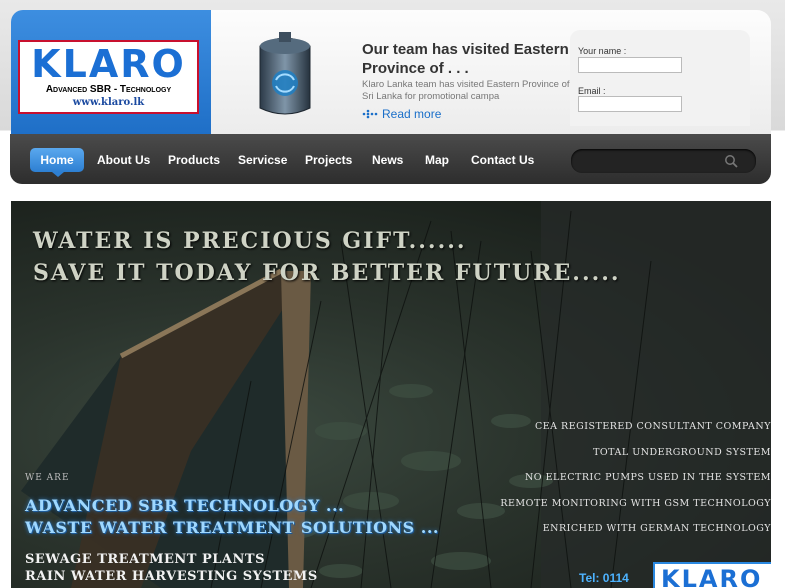 The image size is (785, 588). I want to click on feature-item: TOTAL UNDERGROUND SYSTEM, so click(682, 452).